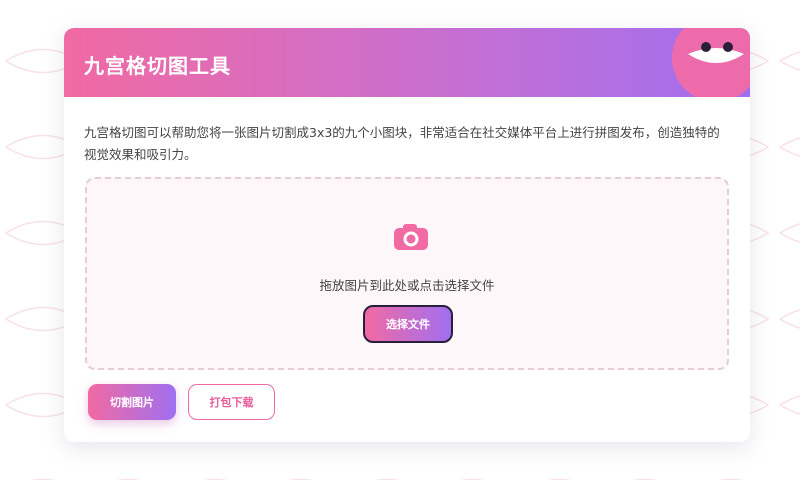  I want to click on download-zip-button: 打包下载, so click(231, 402).